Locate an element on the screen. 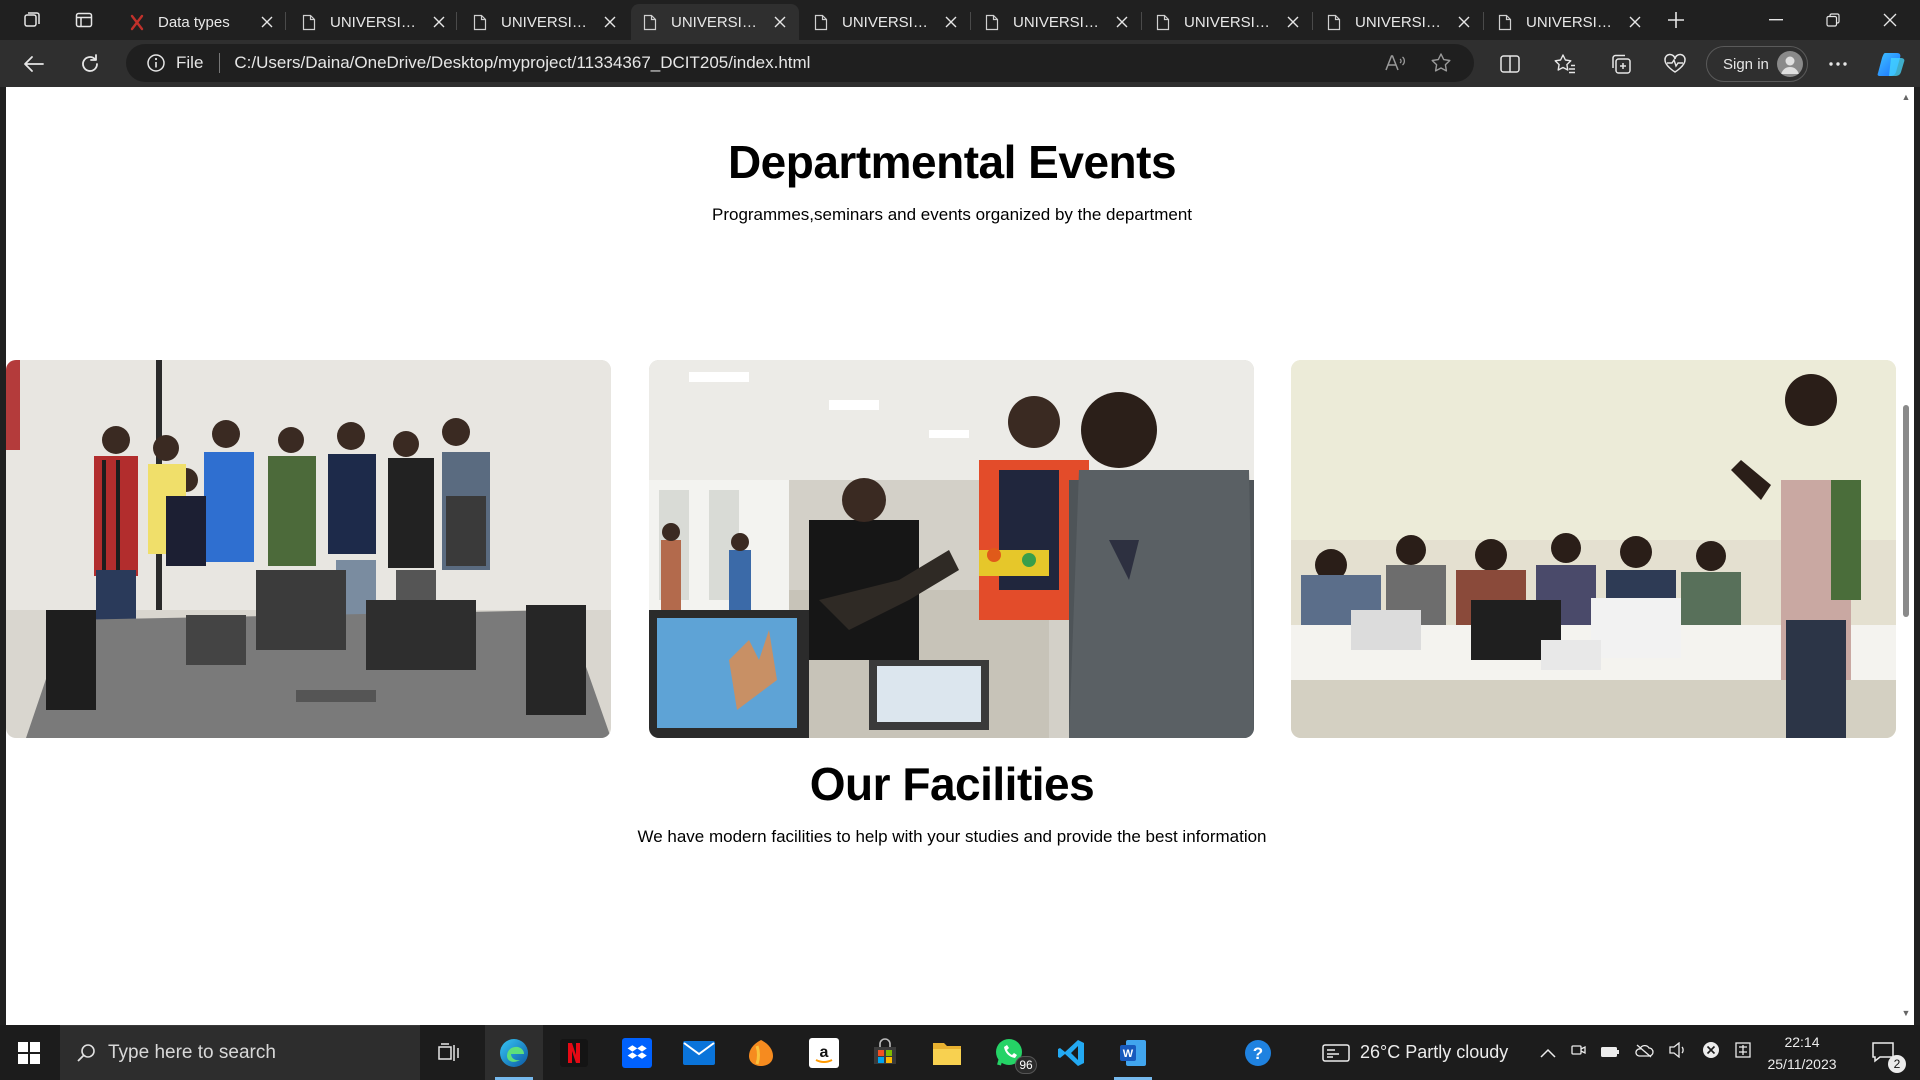 The width and height of the screenshot is (1920, 1080). site-info-icon is located at coordinates (156, 63).